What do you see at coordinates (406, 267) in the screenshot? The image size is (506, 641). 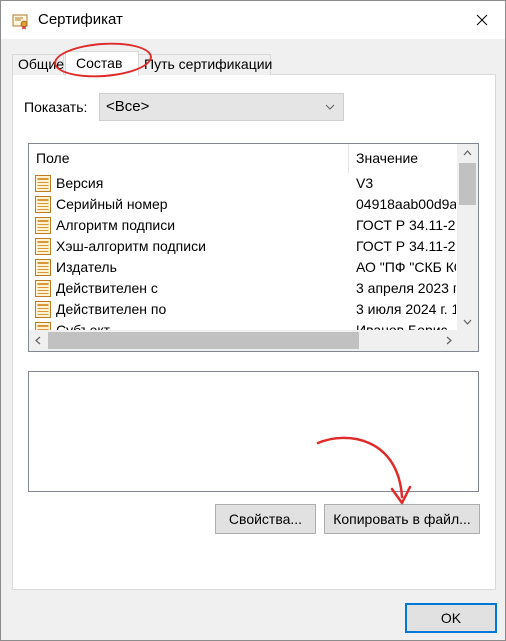 I see `field-value: АО "ПФ "СКБ КС` at bounding box center [406, 267].